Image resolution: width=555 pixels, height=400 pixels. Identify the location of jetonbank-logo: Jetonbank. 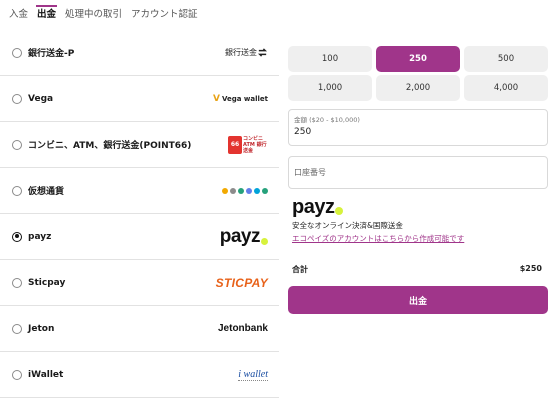
(242, 328).